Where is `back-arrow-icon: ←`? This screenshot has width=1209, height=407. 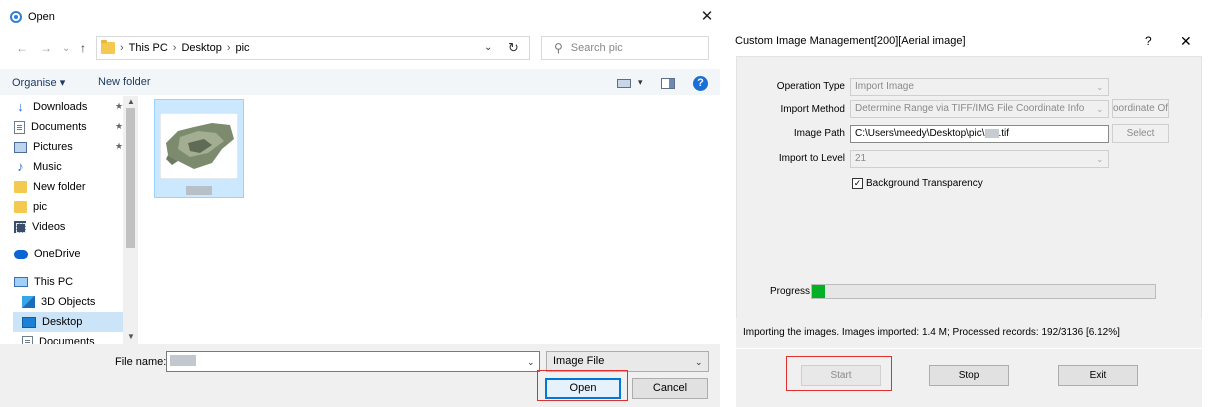 back-arrow-icon: ← is located at coordinates (22, 48).